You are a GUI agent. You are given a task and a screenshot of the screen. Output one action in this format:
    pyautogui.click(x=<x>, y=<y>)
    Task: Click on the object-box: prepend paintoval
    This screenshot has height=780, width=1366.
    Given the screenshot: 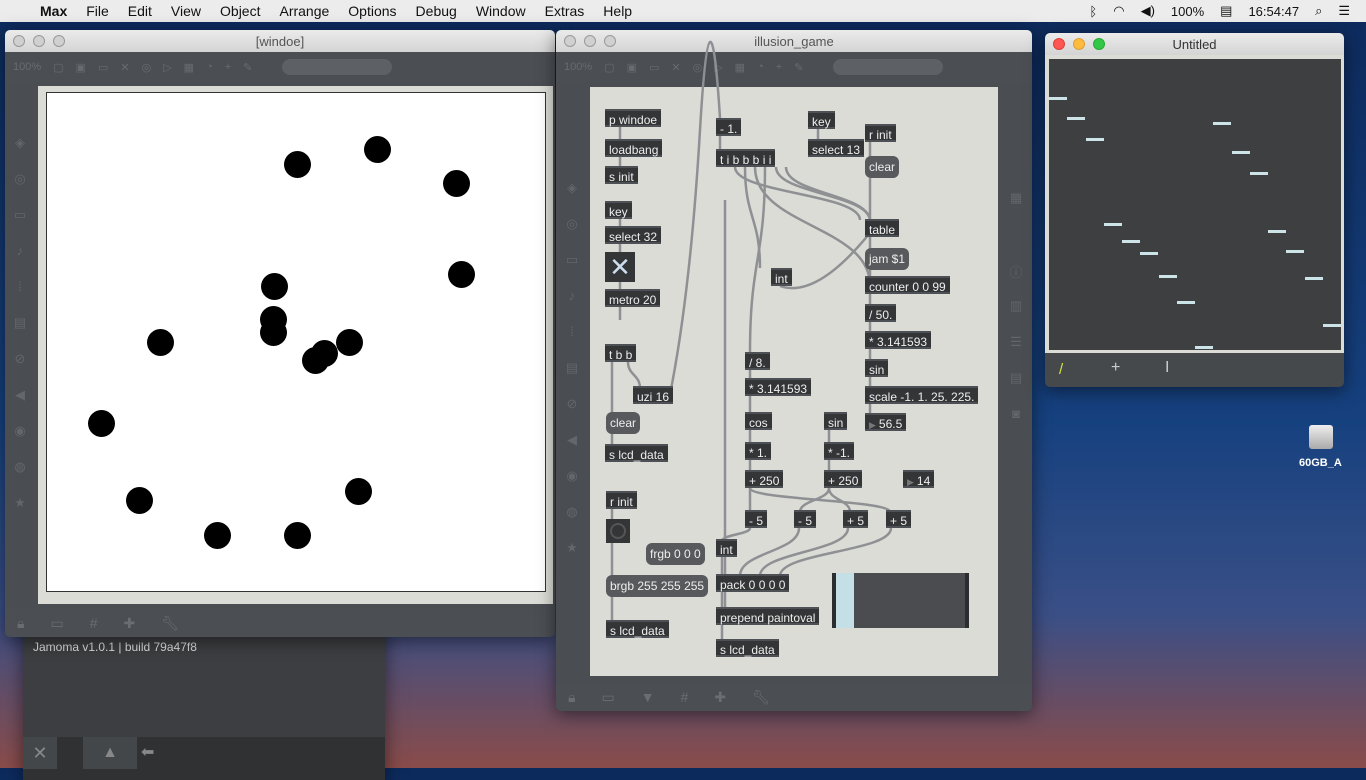 What is the action you would take?
    pyautogui.click(x=768, y=616)
    